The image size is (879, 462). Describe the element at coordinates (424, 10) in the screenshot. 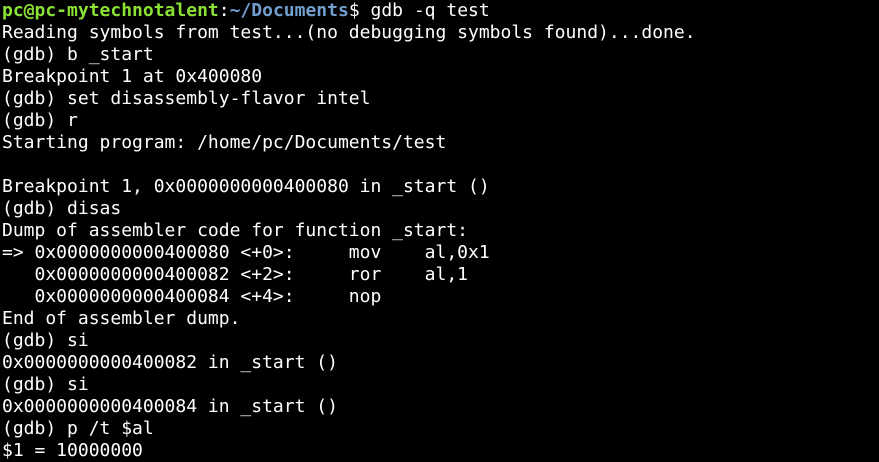

I see `prompt-command: gdb -q test` at that location.